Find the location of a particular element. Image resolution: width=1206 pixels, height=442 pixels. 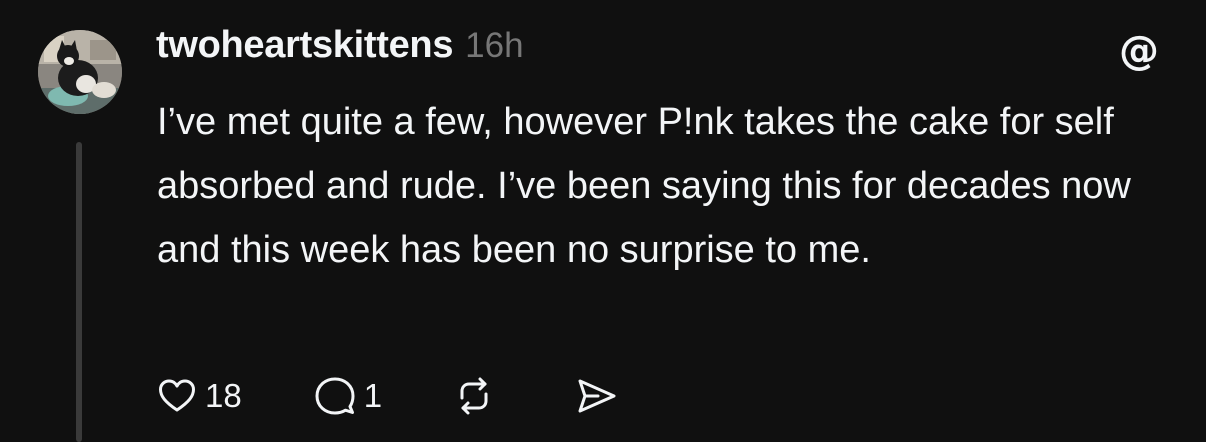

avatar-image is located at coordinates (80, 72).